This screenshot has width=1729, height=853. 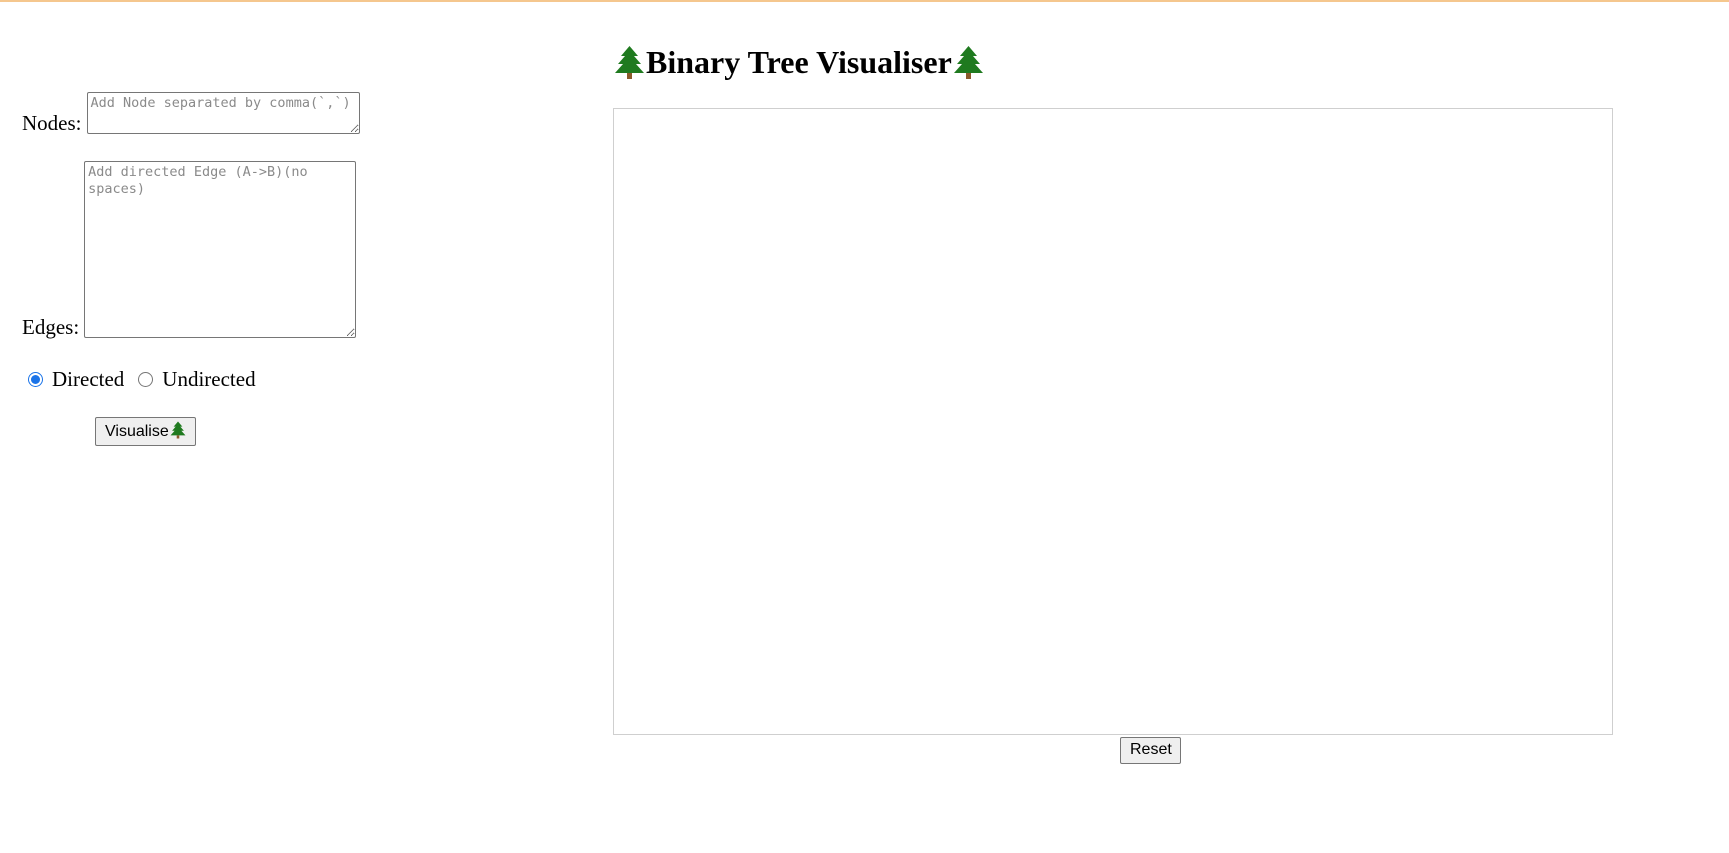 I want to click on graph-type-group: Directed Undirected, so click(x=202, y=379).